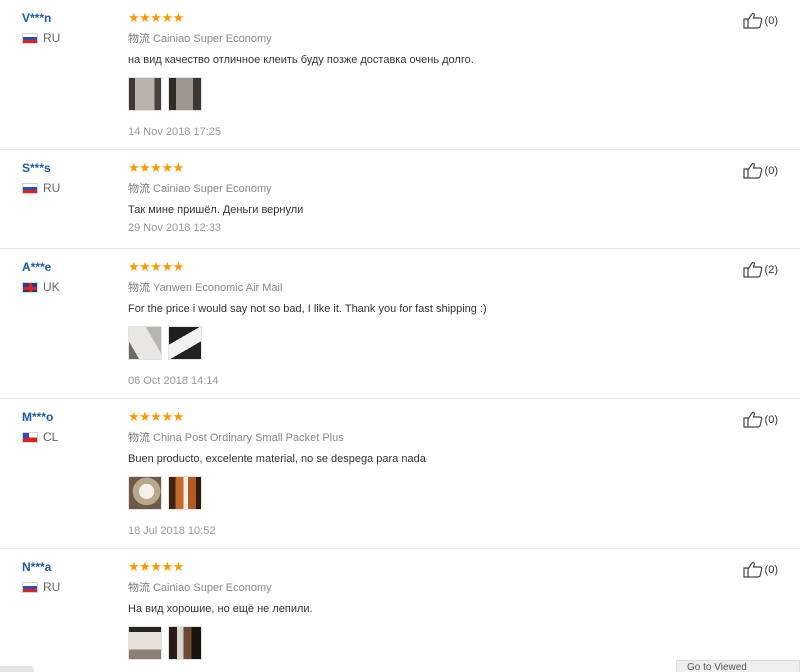 The image size is (800, 672). What do you see at coordinates (41, 28) in the screenshot?
I see `reviewer-info: V***n RU` at bounding box center [41, 28].